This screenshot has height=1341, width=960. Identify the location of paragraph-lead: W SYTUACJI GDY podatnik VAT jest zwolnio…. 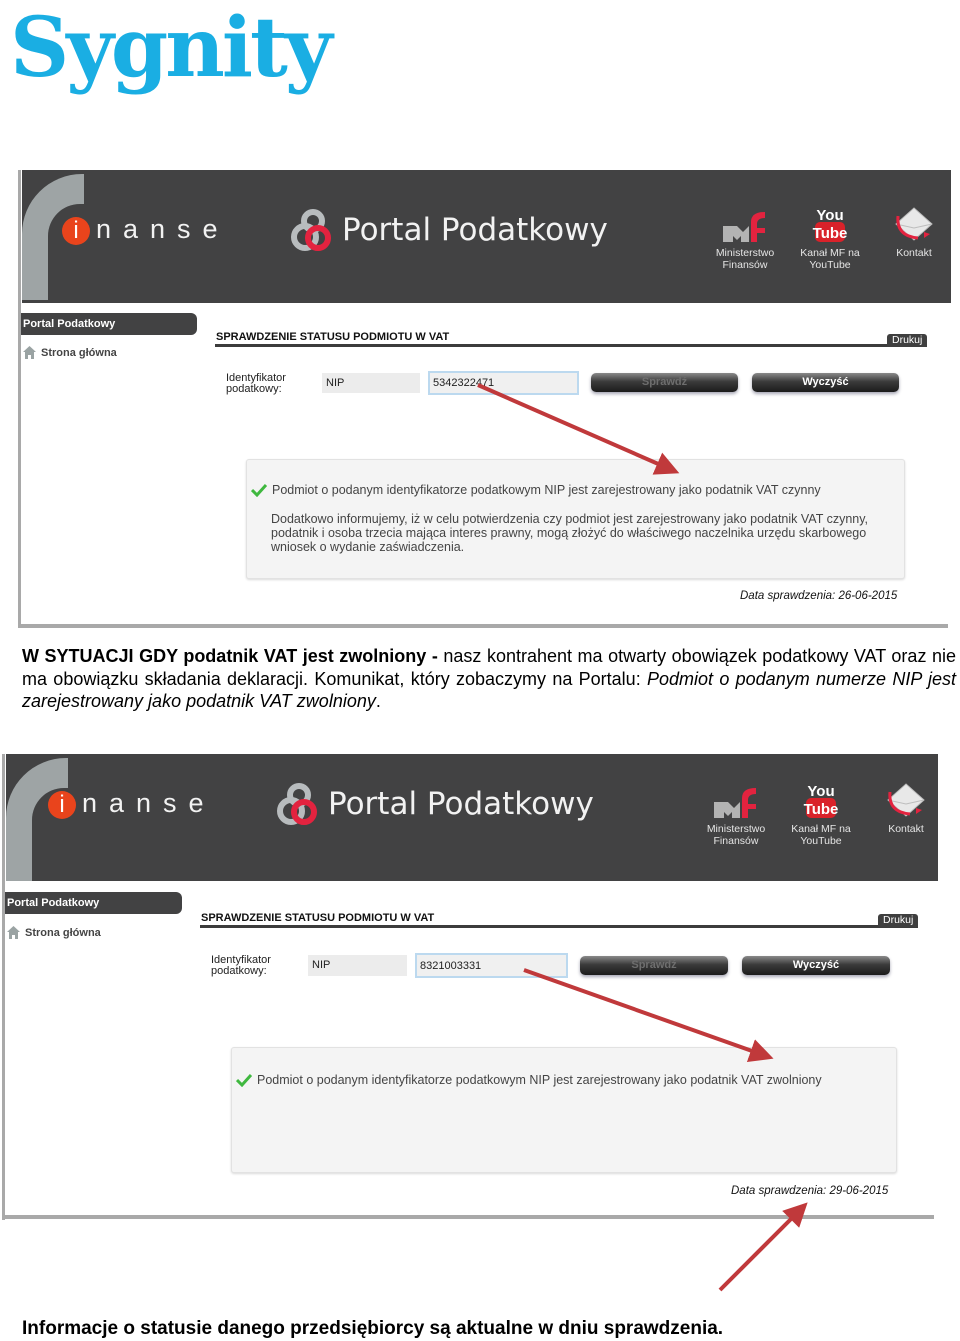
(230, 656).